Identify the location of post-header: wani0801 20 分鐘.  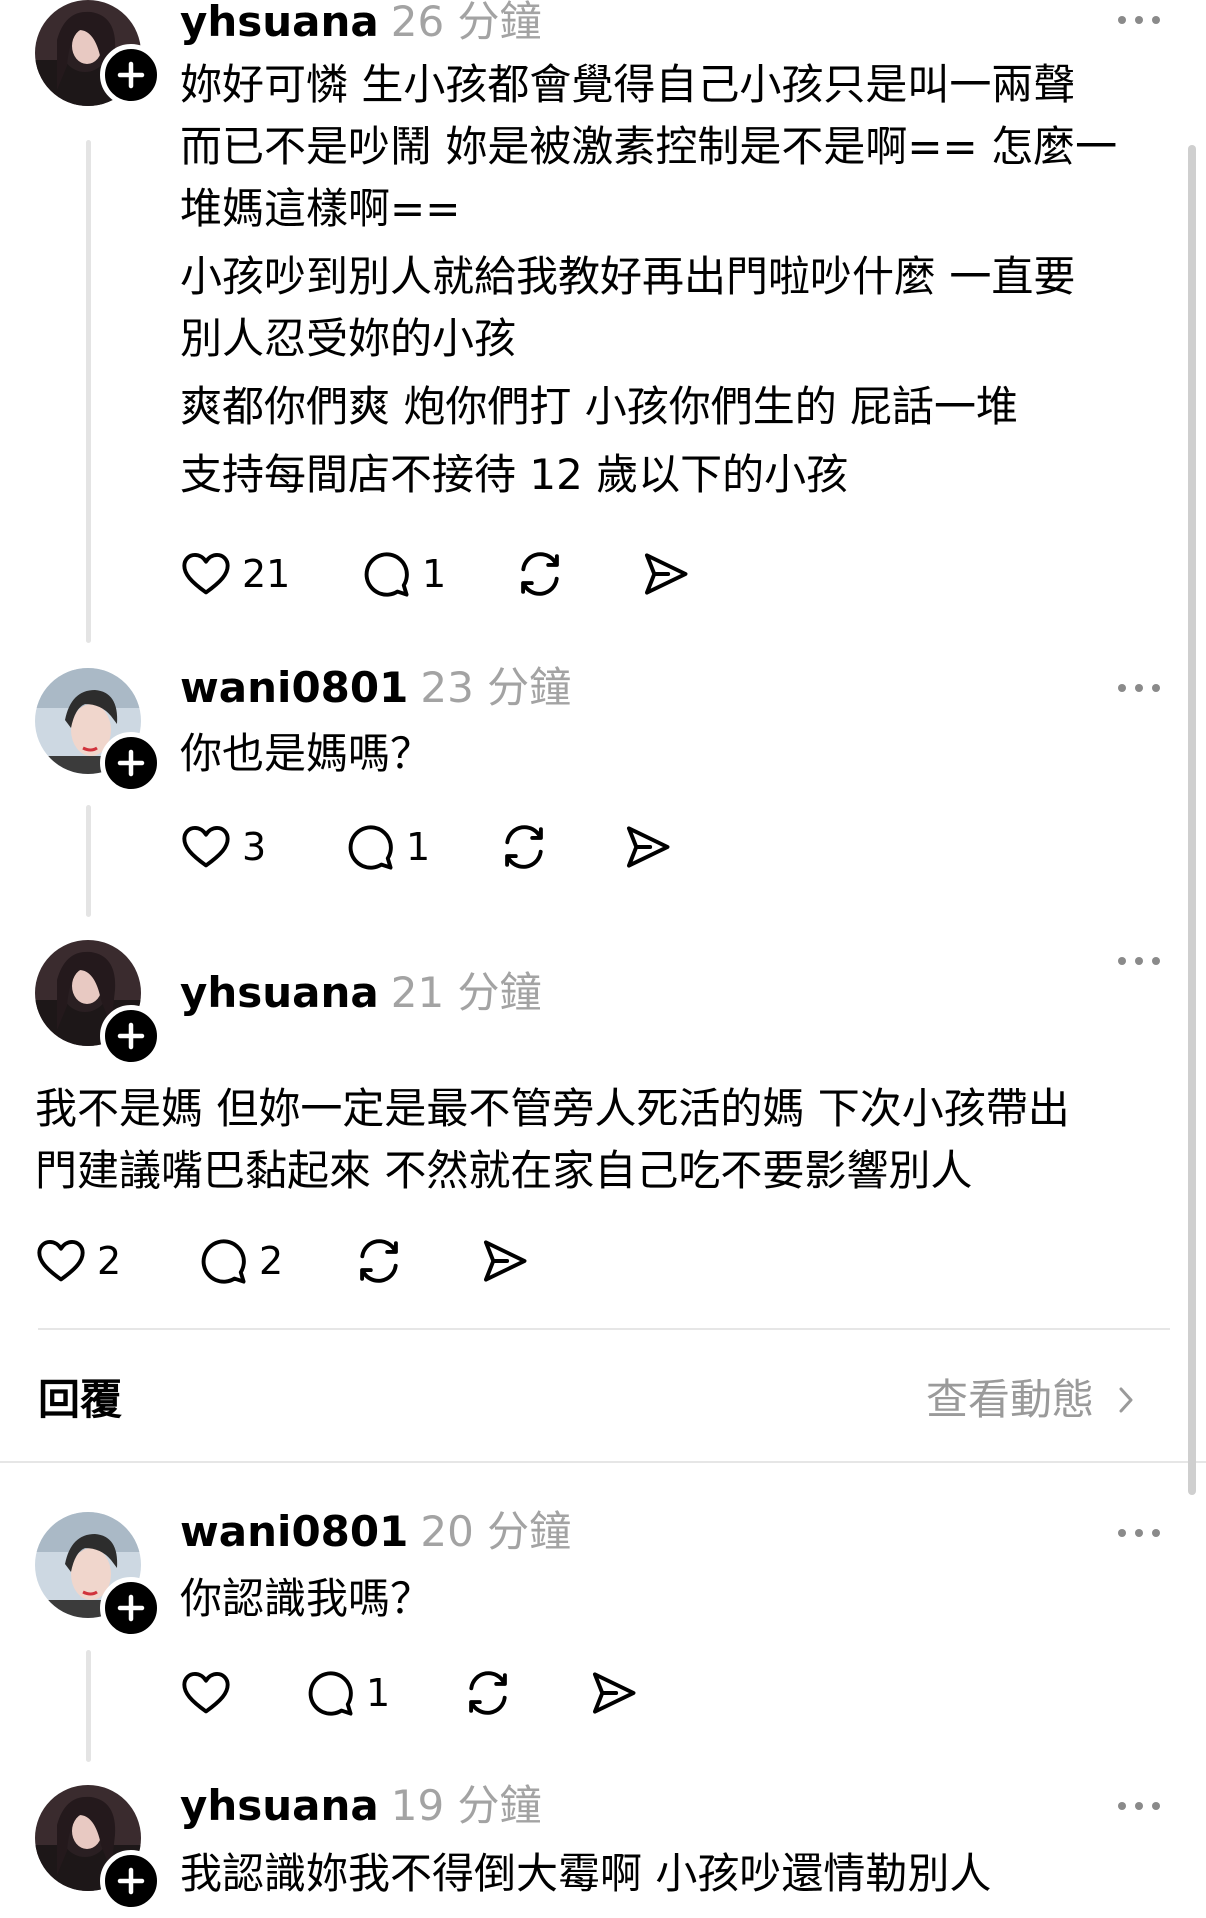
(375, 1532).